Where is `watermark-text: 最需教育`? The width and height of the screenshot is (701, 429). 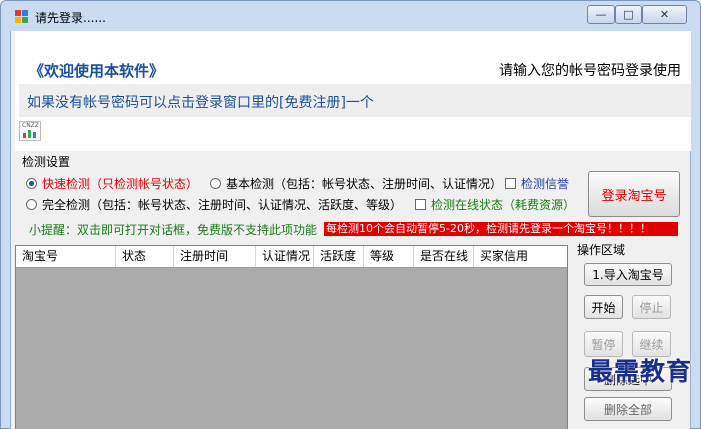 watermark-text: 最需教育 is located at coordinates (640, 371).